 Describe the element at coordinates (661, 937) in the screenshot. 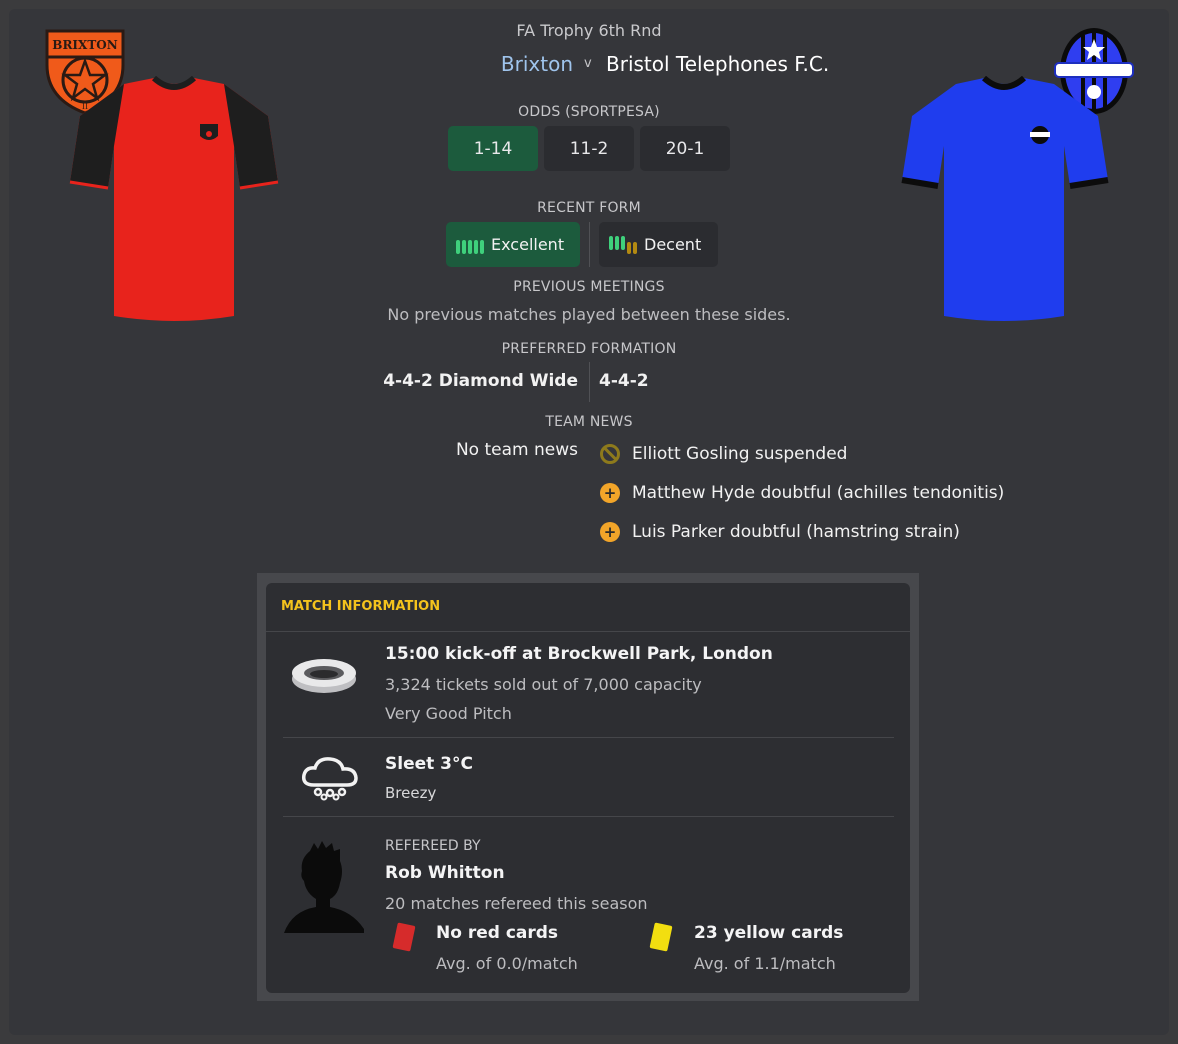

I see `yellow-card-icon` at that location.